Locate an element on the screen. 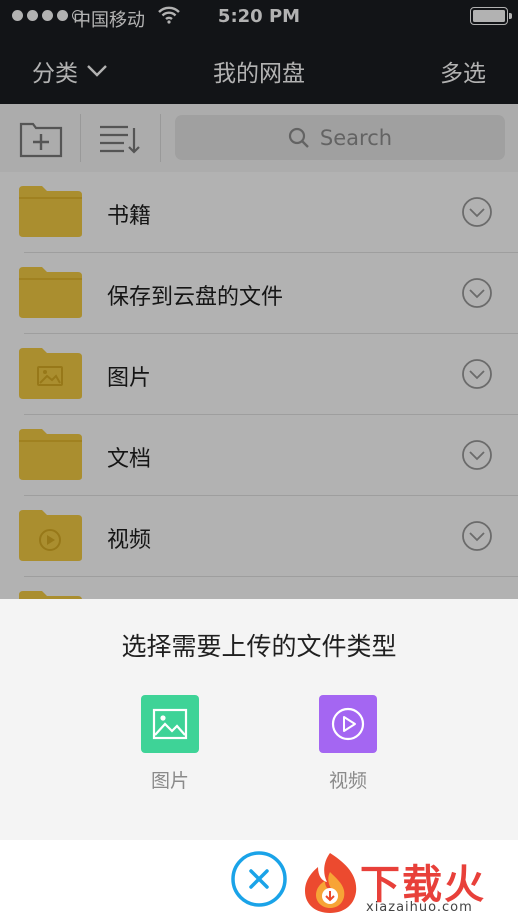  upload-video-label: 视频 is located at coordinates (347, 781).